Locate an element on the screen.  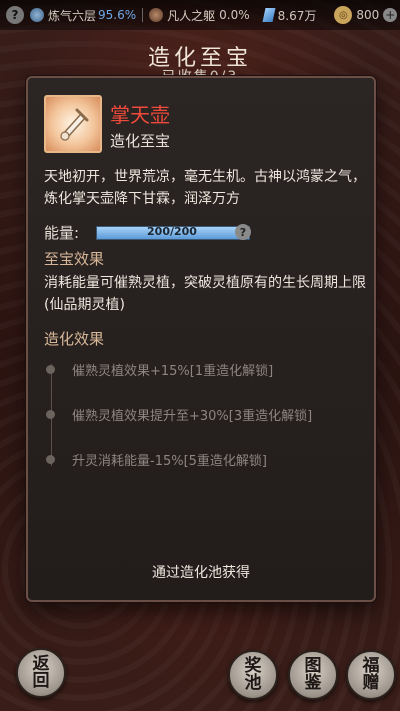
level-row: 升灵消耗能量-15%[5重造化解锁] is located at coordinates (156, 459).